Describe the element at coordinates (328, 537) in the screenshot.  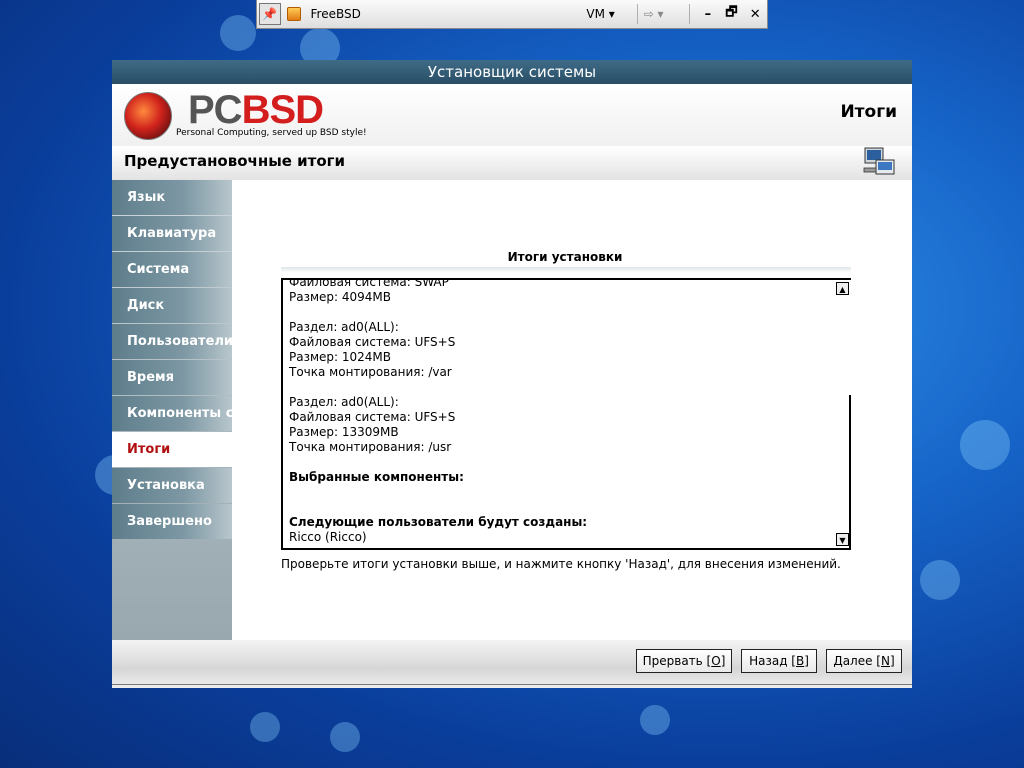
I see `summary-line: Ricco (Ricco)` at that location.